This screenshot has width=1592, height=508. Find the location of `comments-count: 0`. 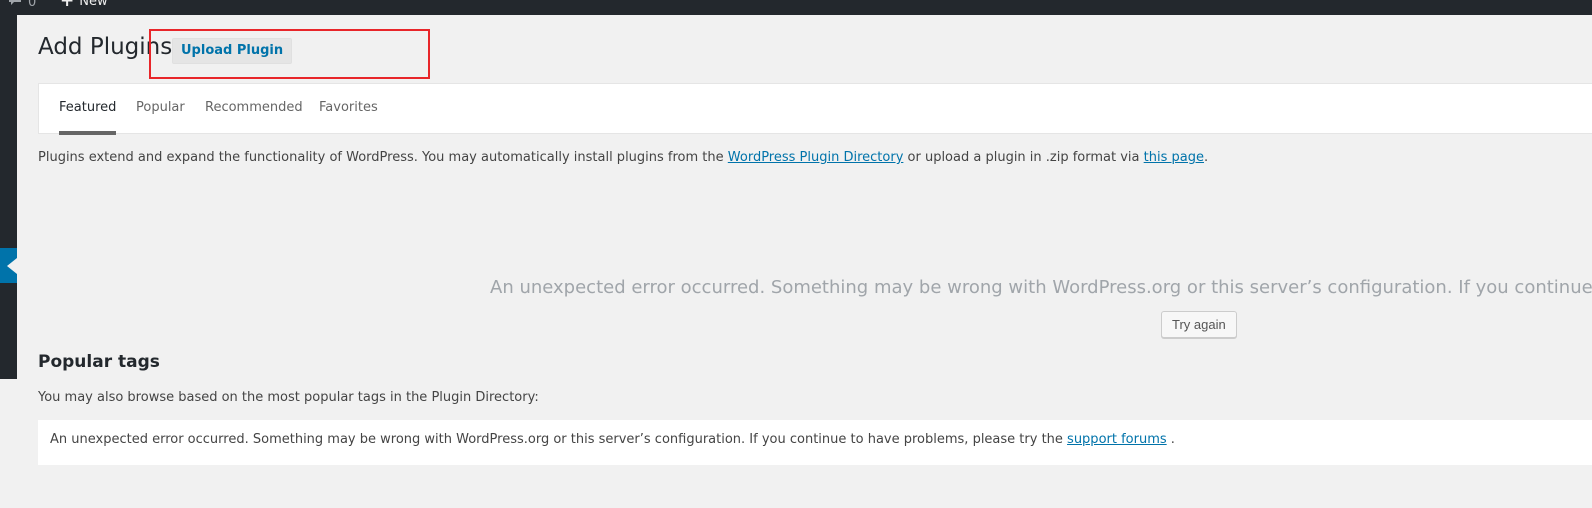

comments-count: 0 is located at coordinates (32, 5).